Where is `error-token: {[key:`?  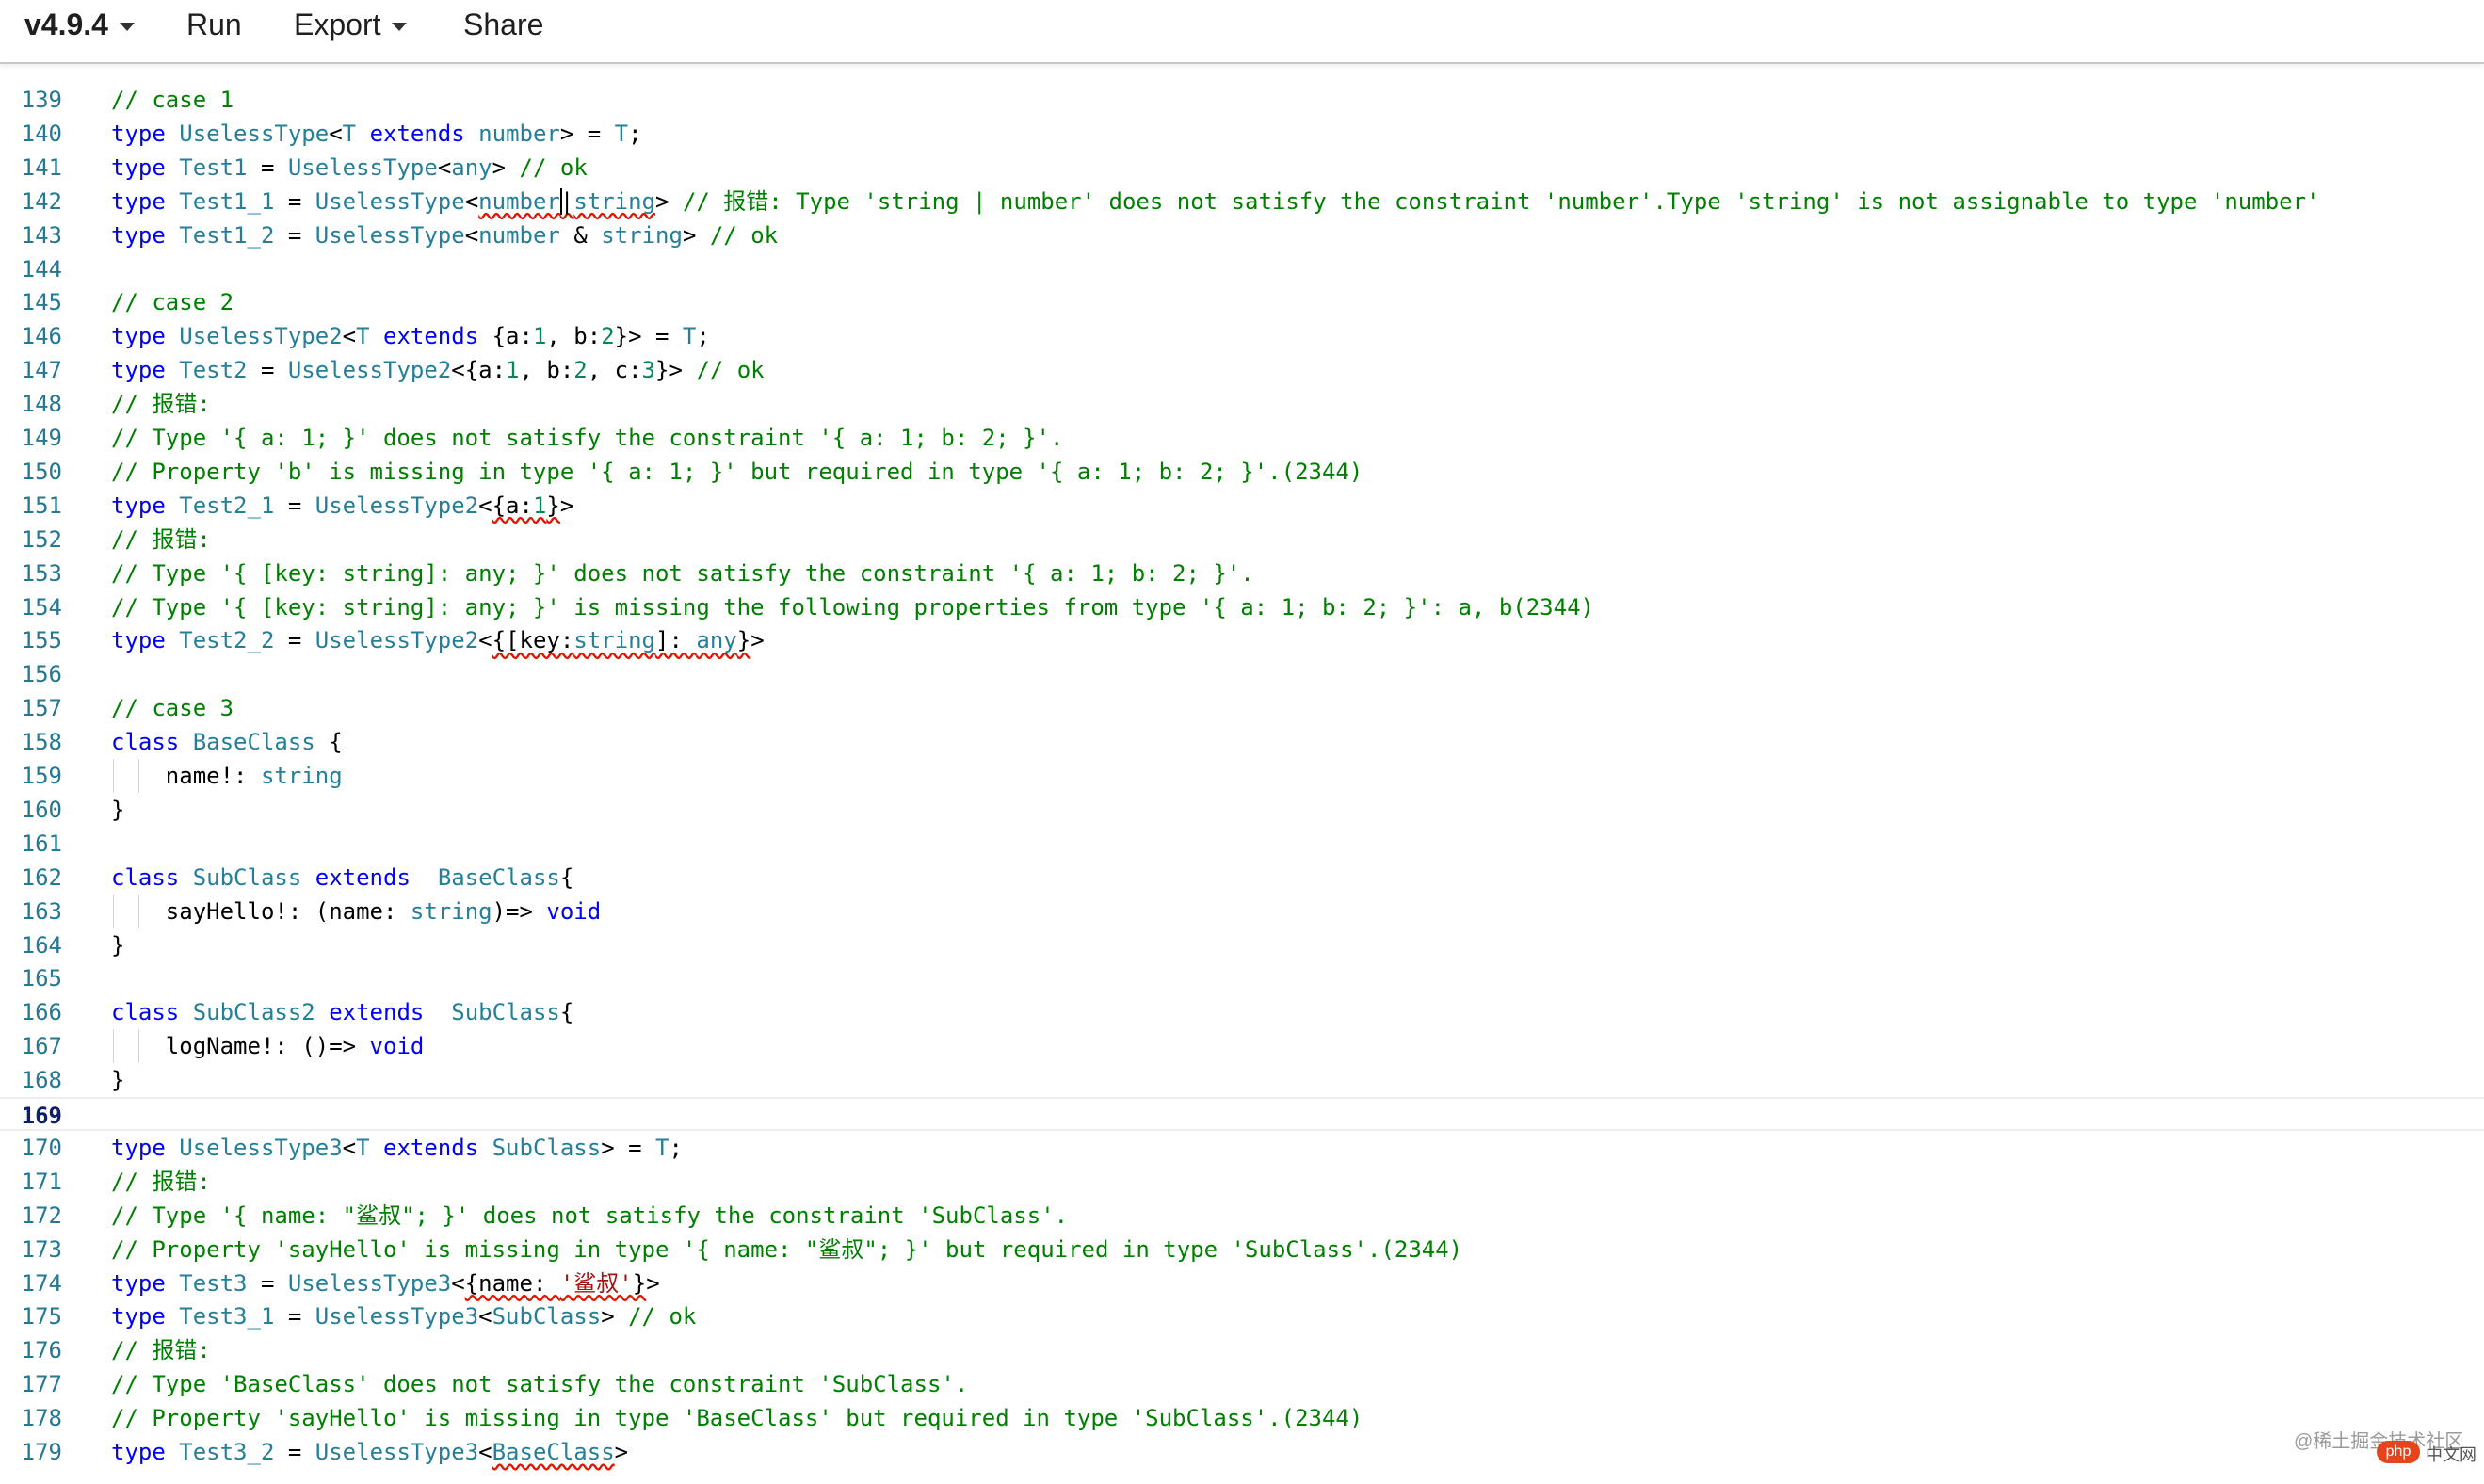 error-token: {[key: is located at coordinates (533, 641).